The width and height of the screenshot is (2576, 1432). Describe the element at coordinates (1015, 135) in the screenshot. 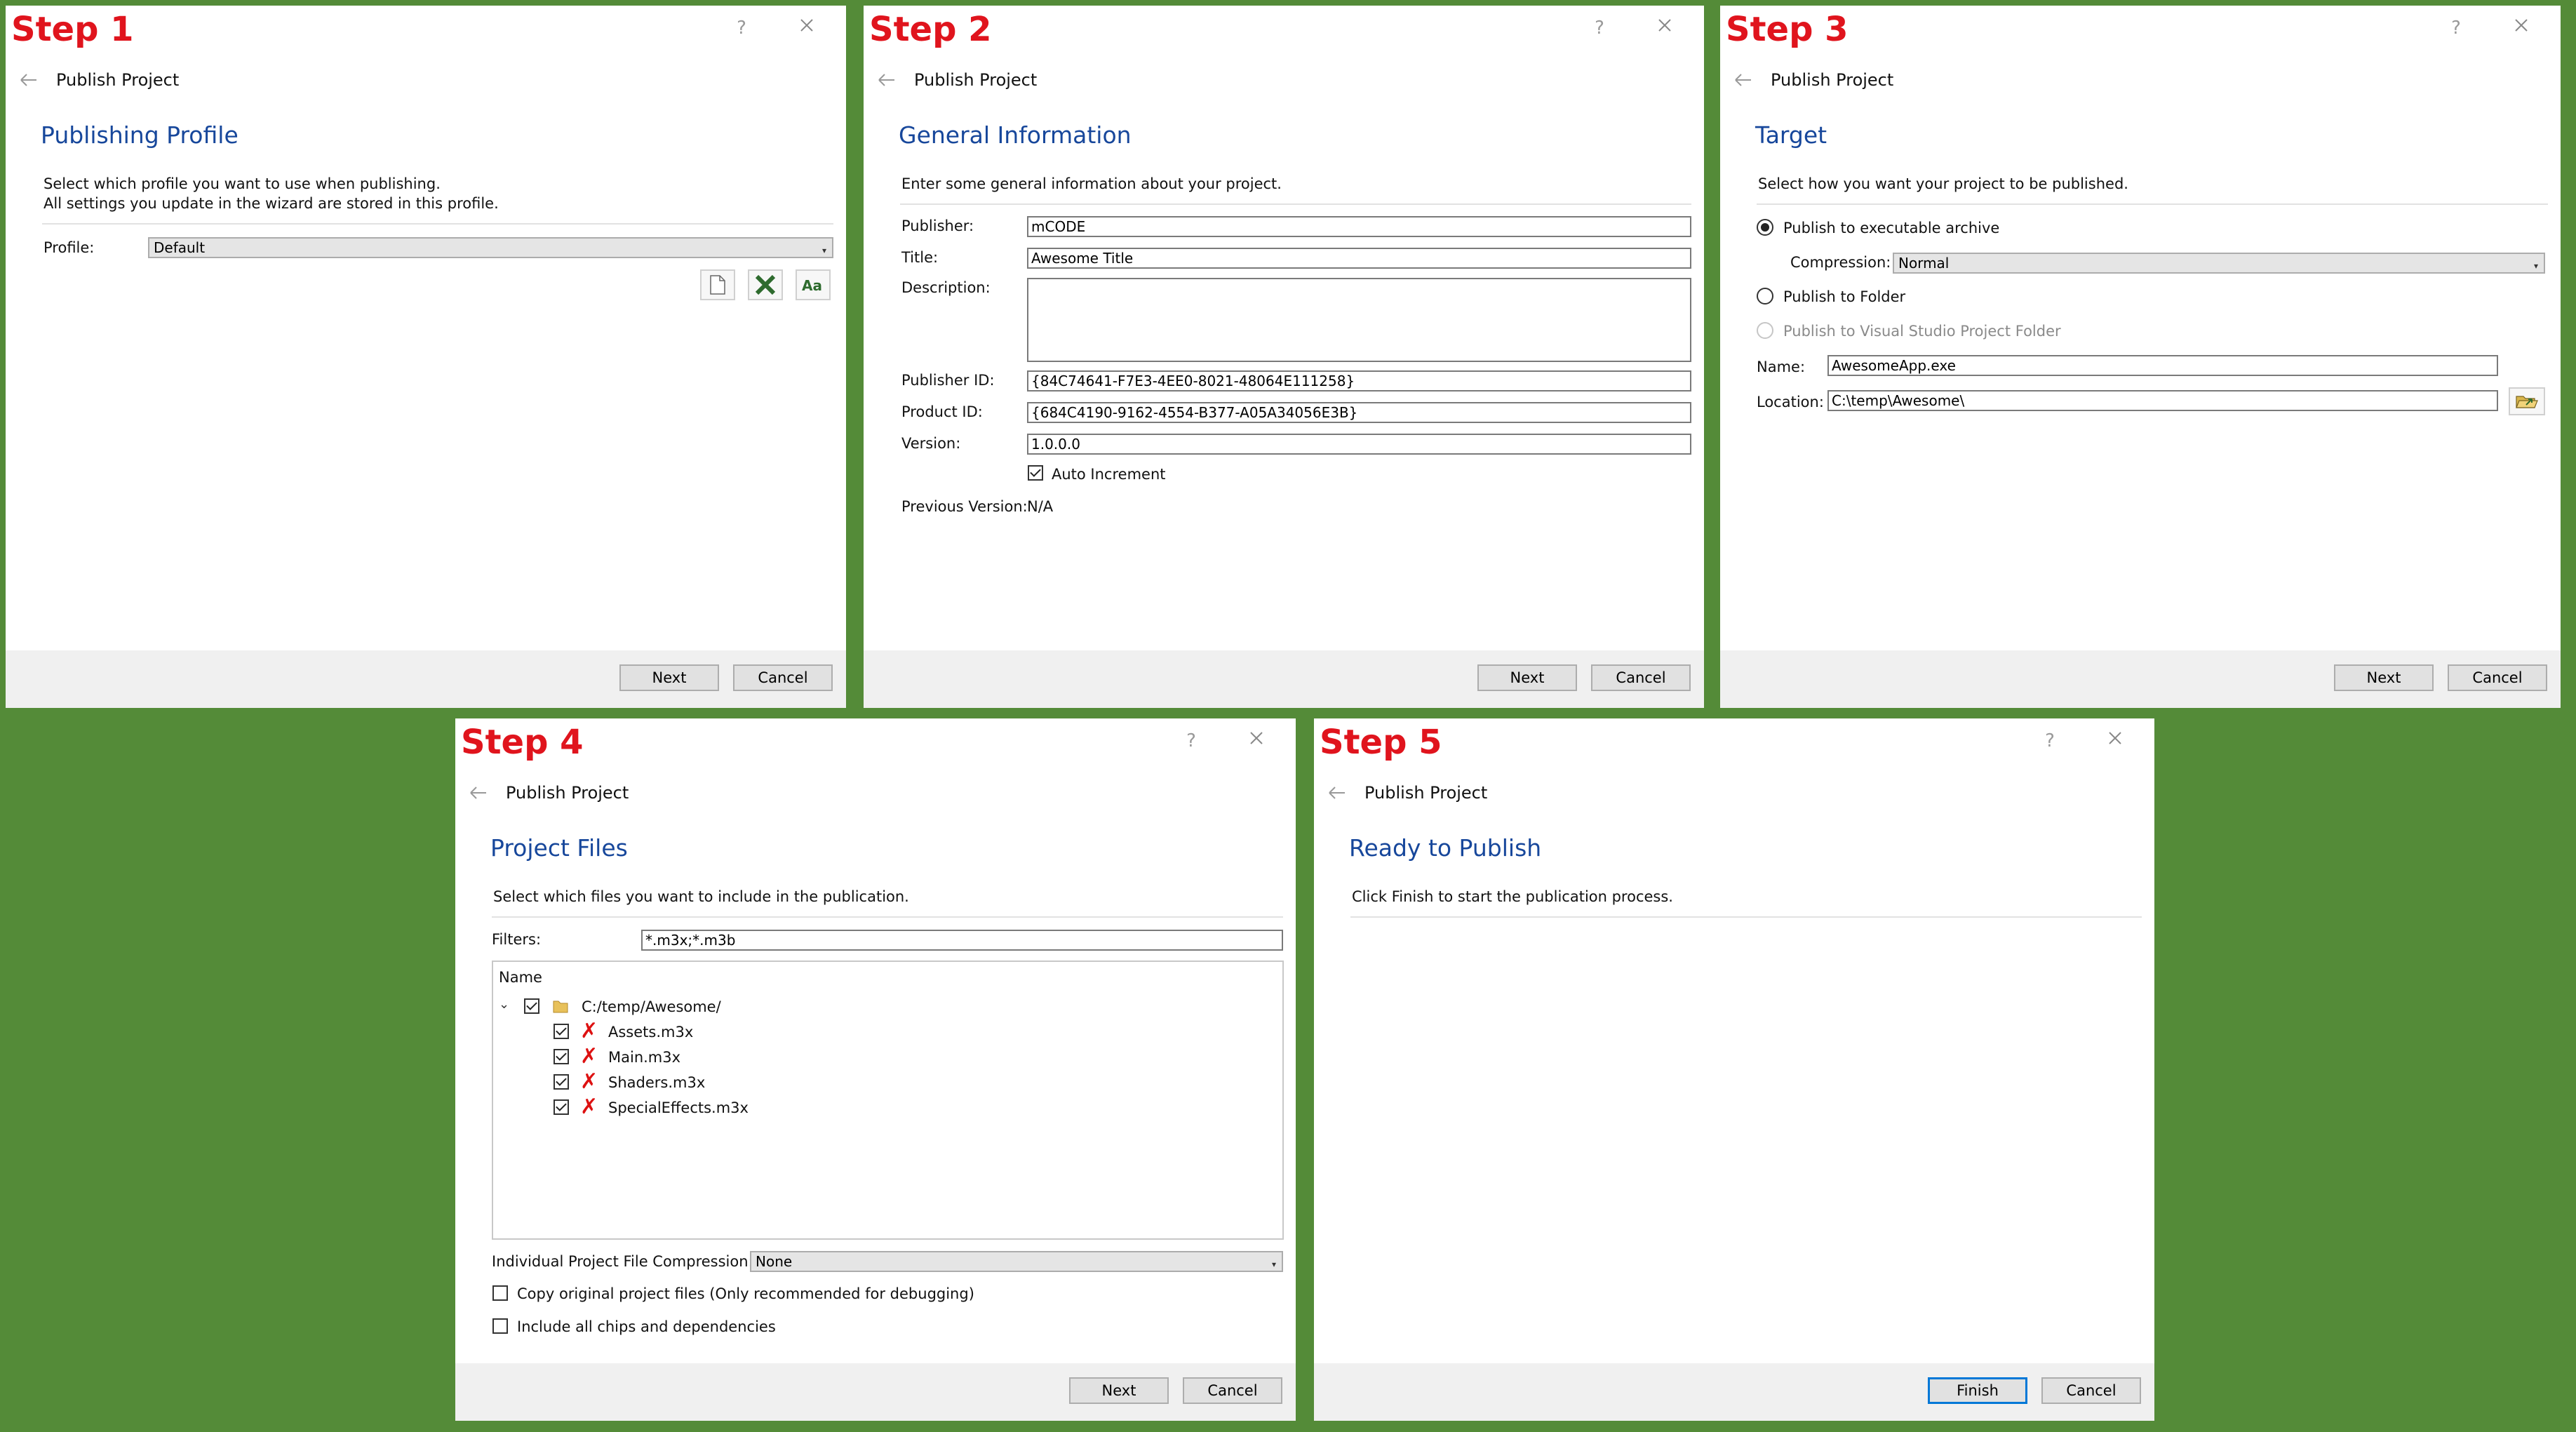

I see `page-heading: General Information` at that location.